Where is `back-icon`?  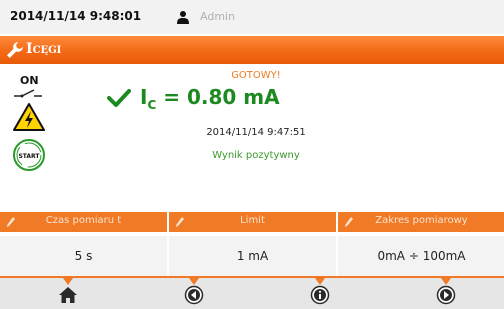 back-icon is located at coordinates (194, 295).